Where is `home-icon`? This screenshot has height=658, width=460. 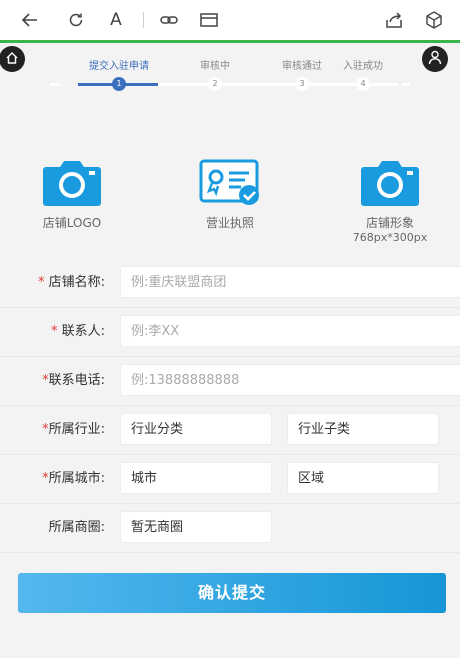 home-icon is located at coordinates (12, 59).